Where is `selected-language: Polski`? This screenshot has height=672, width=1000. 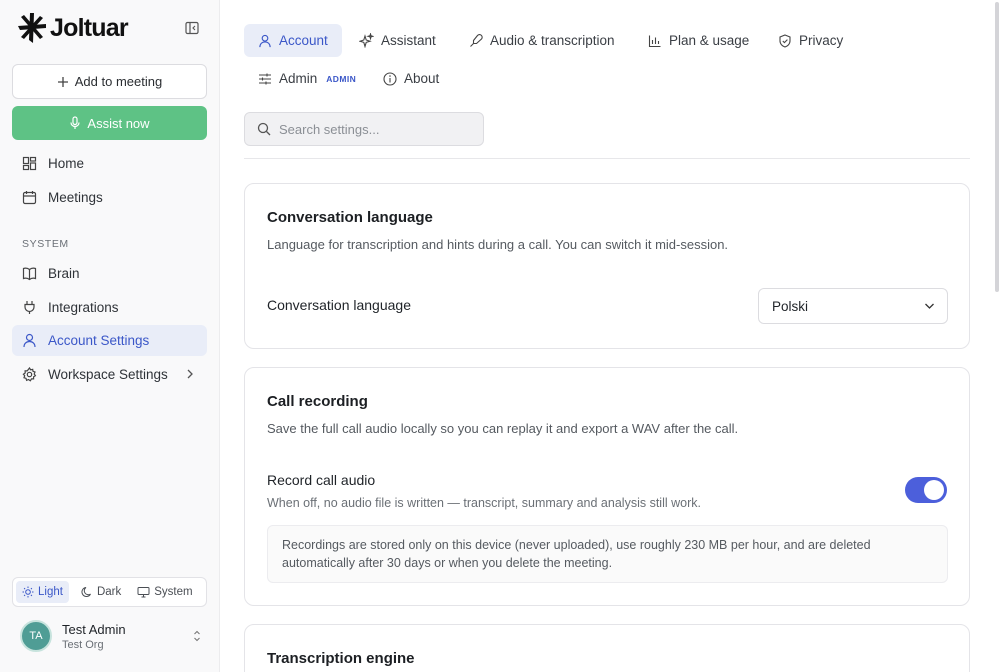 selected-language: Polski is located at coordinates (790, 306).